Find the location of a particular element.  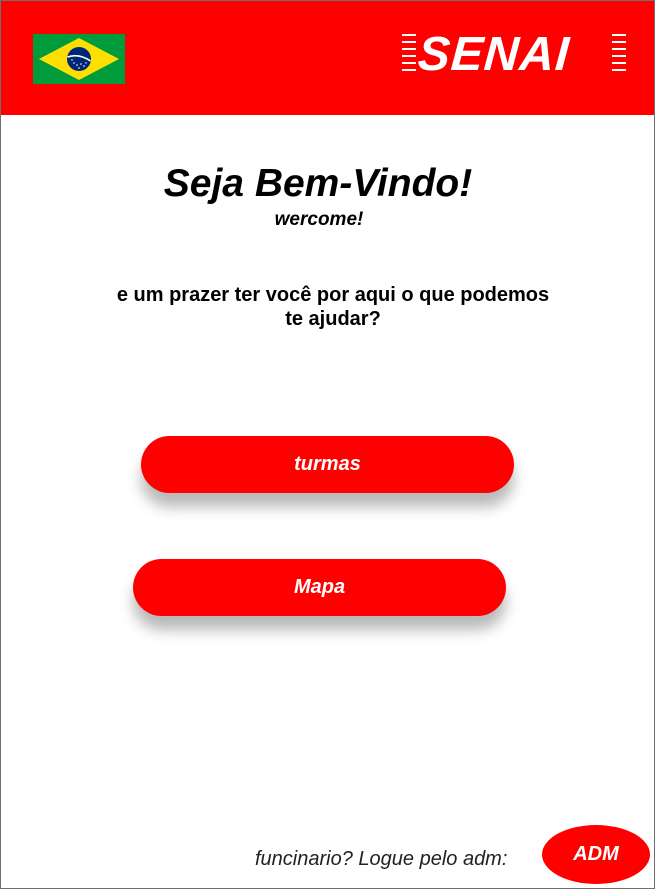

top-header: SENAI is located at coordinates (327, 58).